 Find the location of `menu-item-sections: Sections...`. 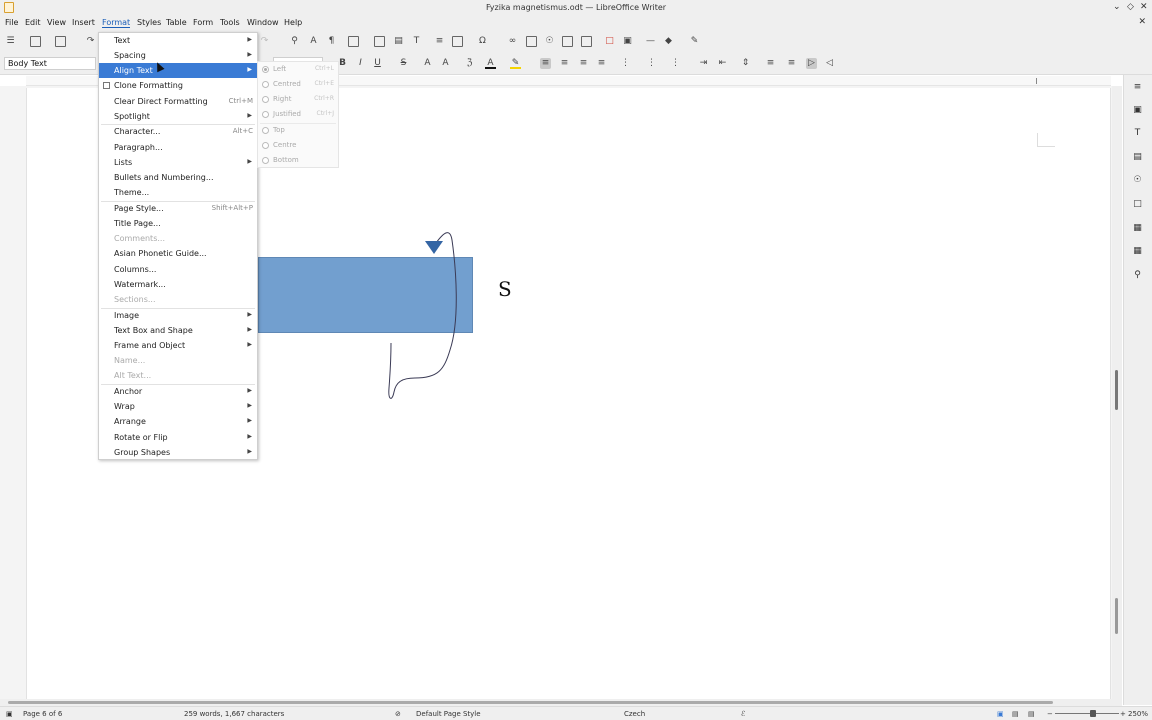

menu-item-sections: Sections... is located at coordinates (135, 299).